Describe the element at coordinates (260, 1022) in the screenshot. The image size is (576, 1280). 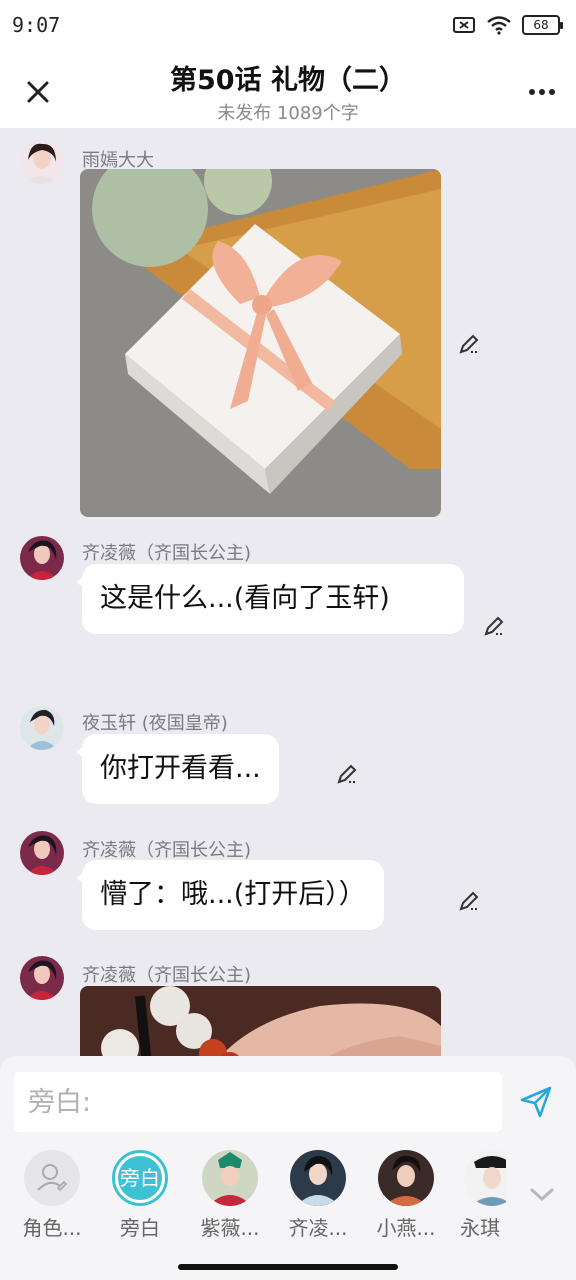
I see `bracelet-image` at that location.